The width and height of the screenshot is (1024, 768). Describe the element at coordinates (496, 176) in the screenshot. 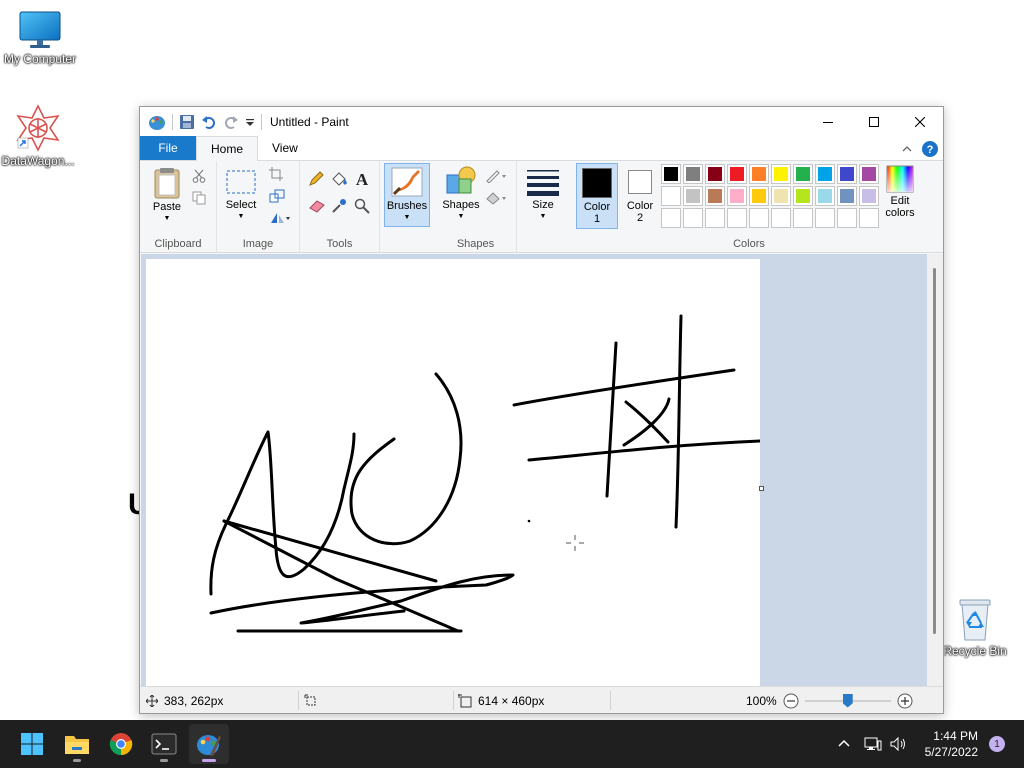

I see `outline-icon` at that location.